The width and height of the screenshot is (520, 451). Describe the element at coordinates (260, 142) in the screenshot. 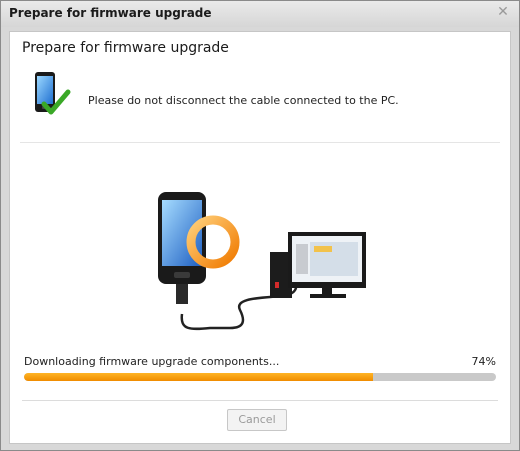

I see `divider` at that location.